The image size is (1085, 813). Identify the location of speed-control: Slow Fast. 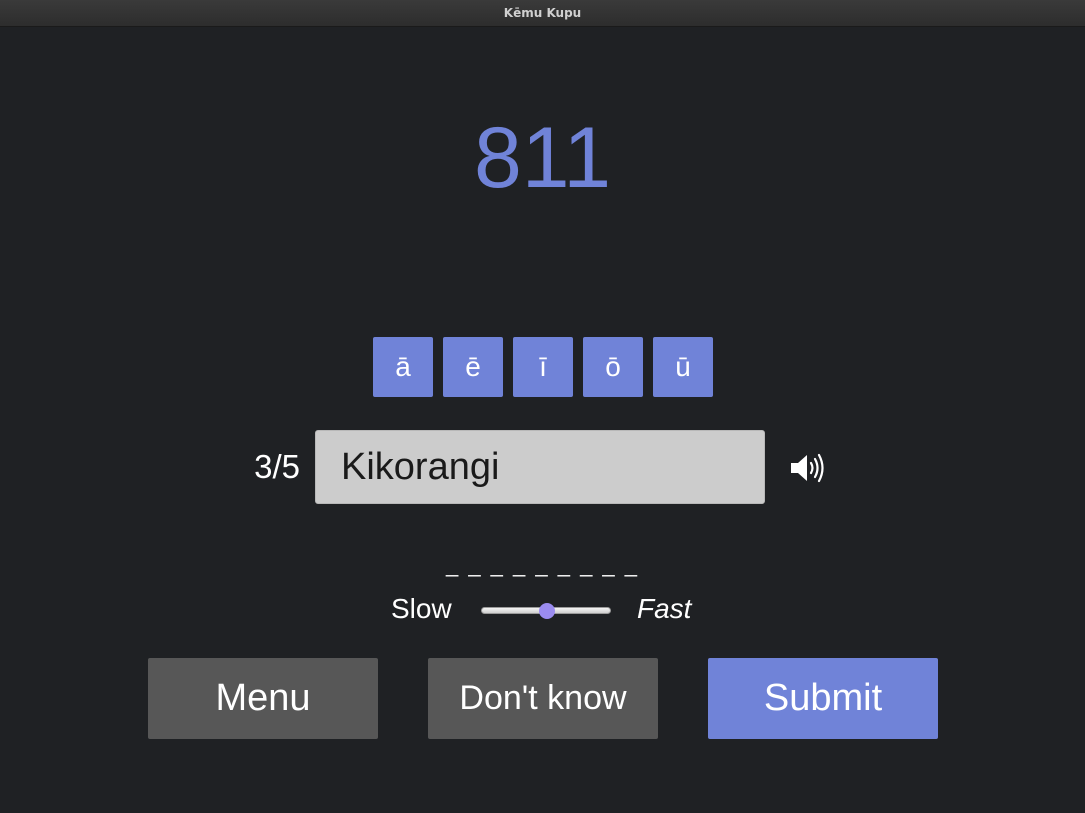
(542, 611).